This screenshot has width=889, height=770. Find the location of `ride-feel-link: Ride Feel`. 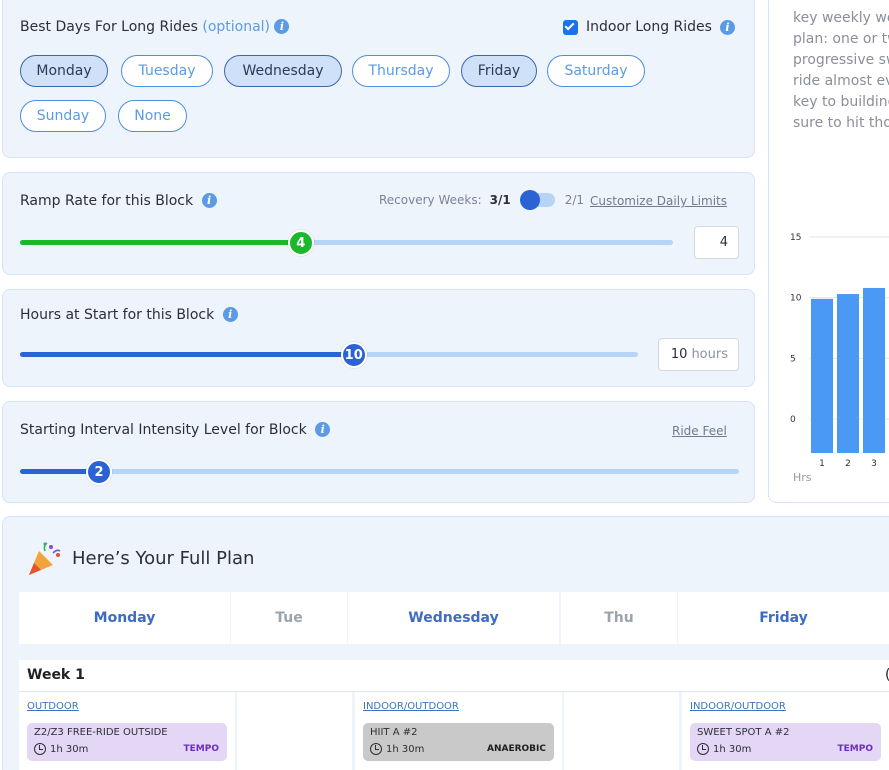

ride-feel-link: Ride Feel is located at coordinates (699, 431).